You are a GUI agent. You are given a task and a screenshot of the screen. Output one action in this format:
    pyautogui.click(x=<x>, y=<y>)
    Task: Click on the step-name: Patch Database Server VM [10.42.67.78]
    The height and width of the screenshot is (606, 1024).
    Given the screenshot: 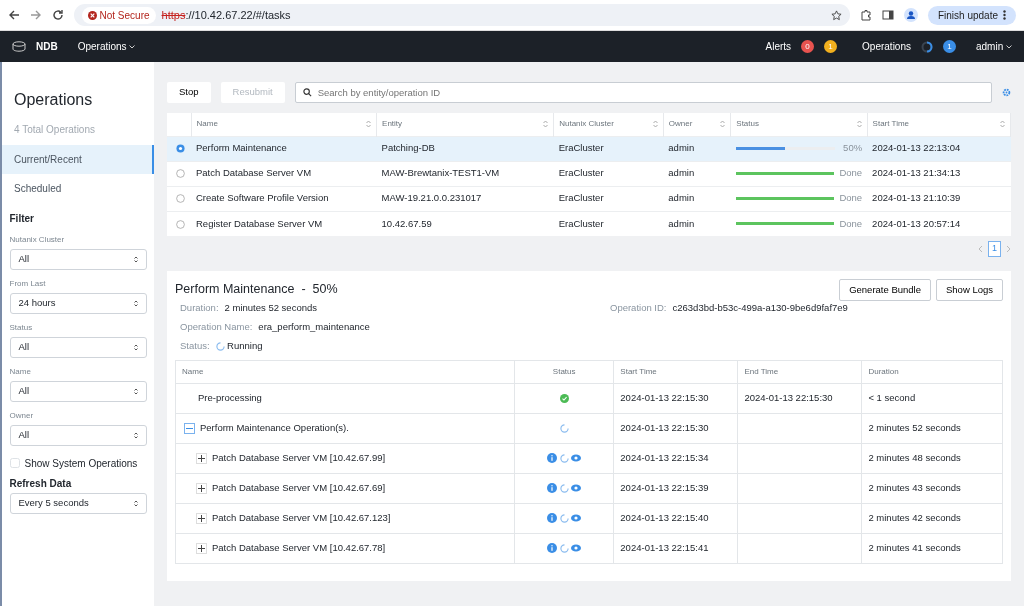 What is the action you would take?
    pyautogui.click(x=299, y=547)
    